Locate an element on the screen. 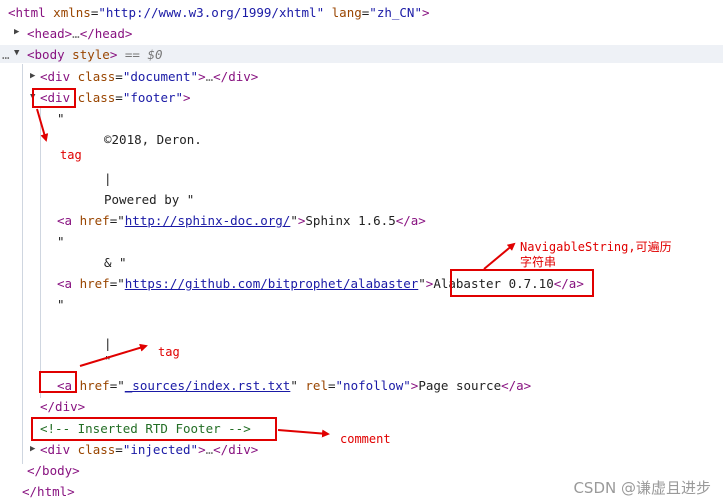 The width and height of the screenshot is (723, 504). div-footer-close-line: </div> is located at coordinates (62, 406).